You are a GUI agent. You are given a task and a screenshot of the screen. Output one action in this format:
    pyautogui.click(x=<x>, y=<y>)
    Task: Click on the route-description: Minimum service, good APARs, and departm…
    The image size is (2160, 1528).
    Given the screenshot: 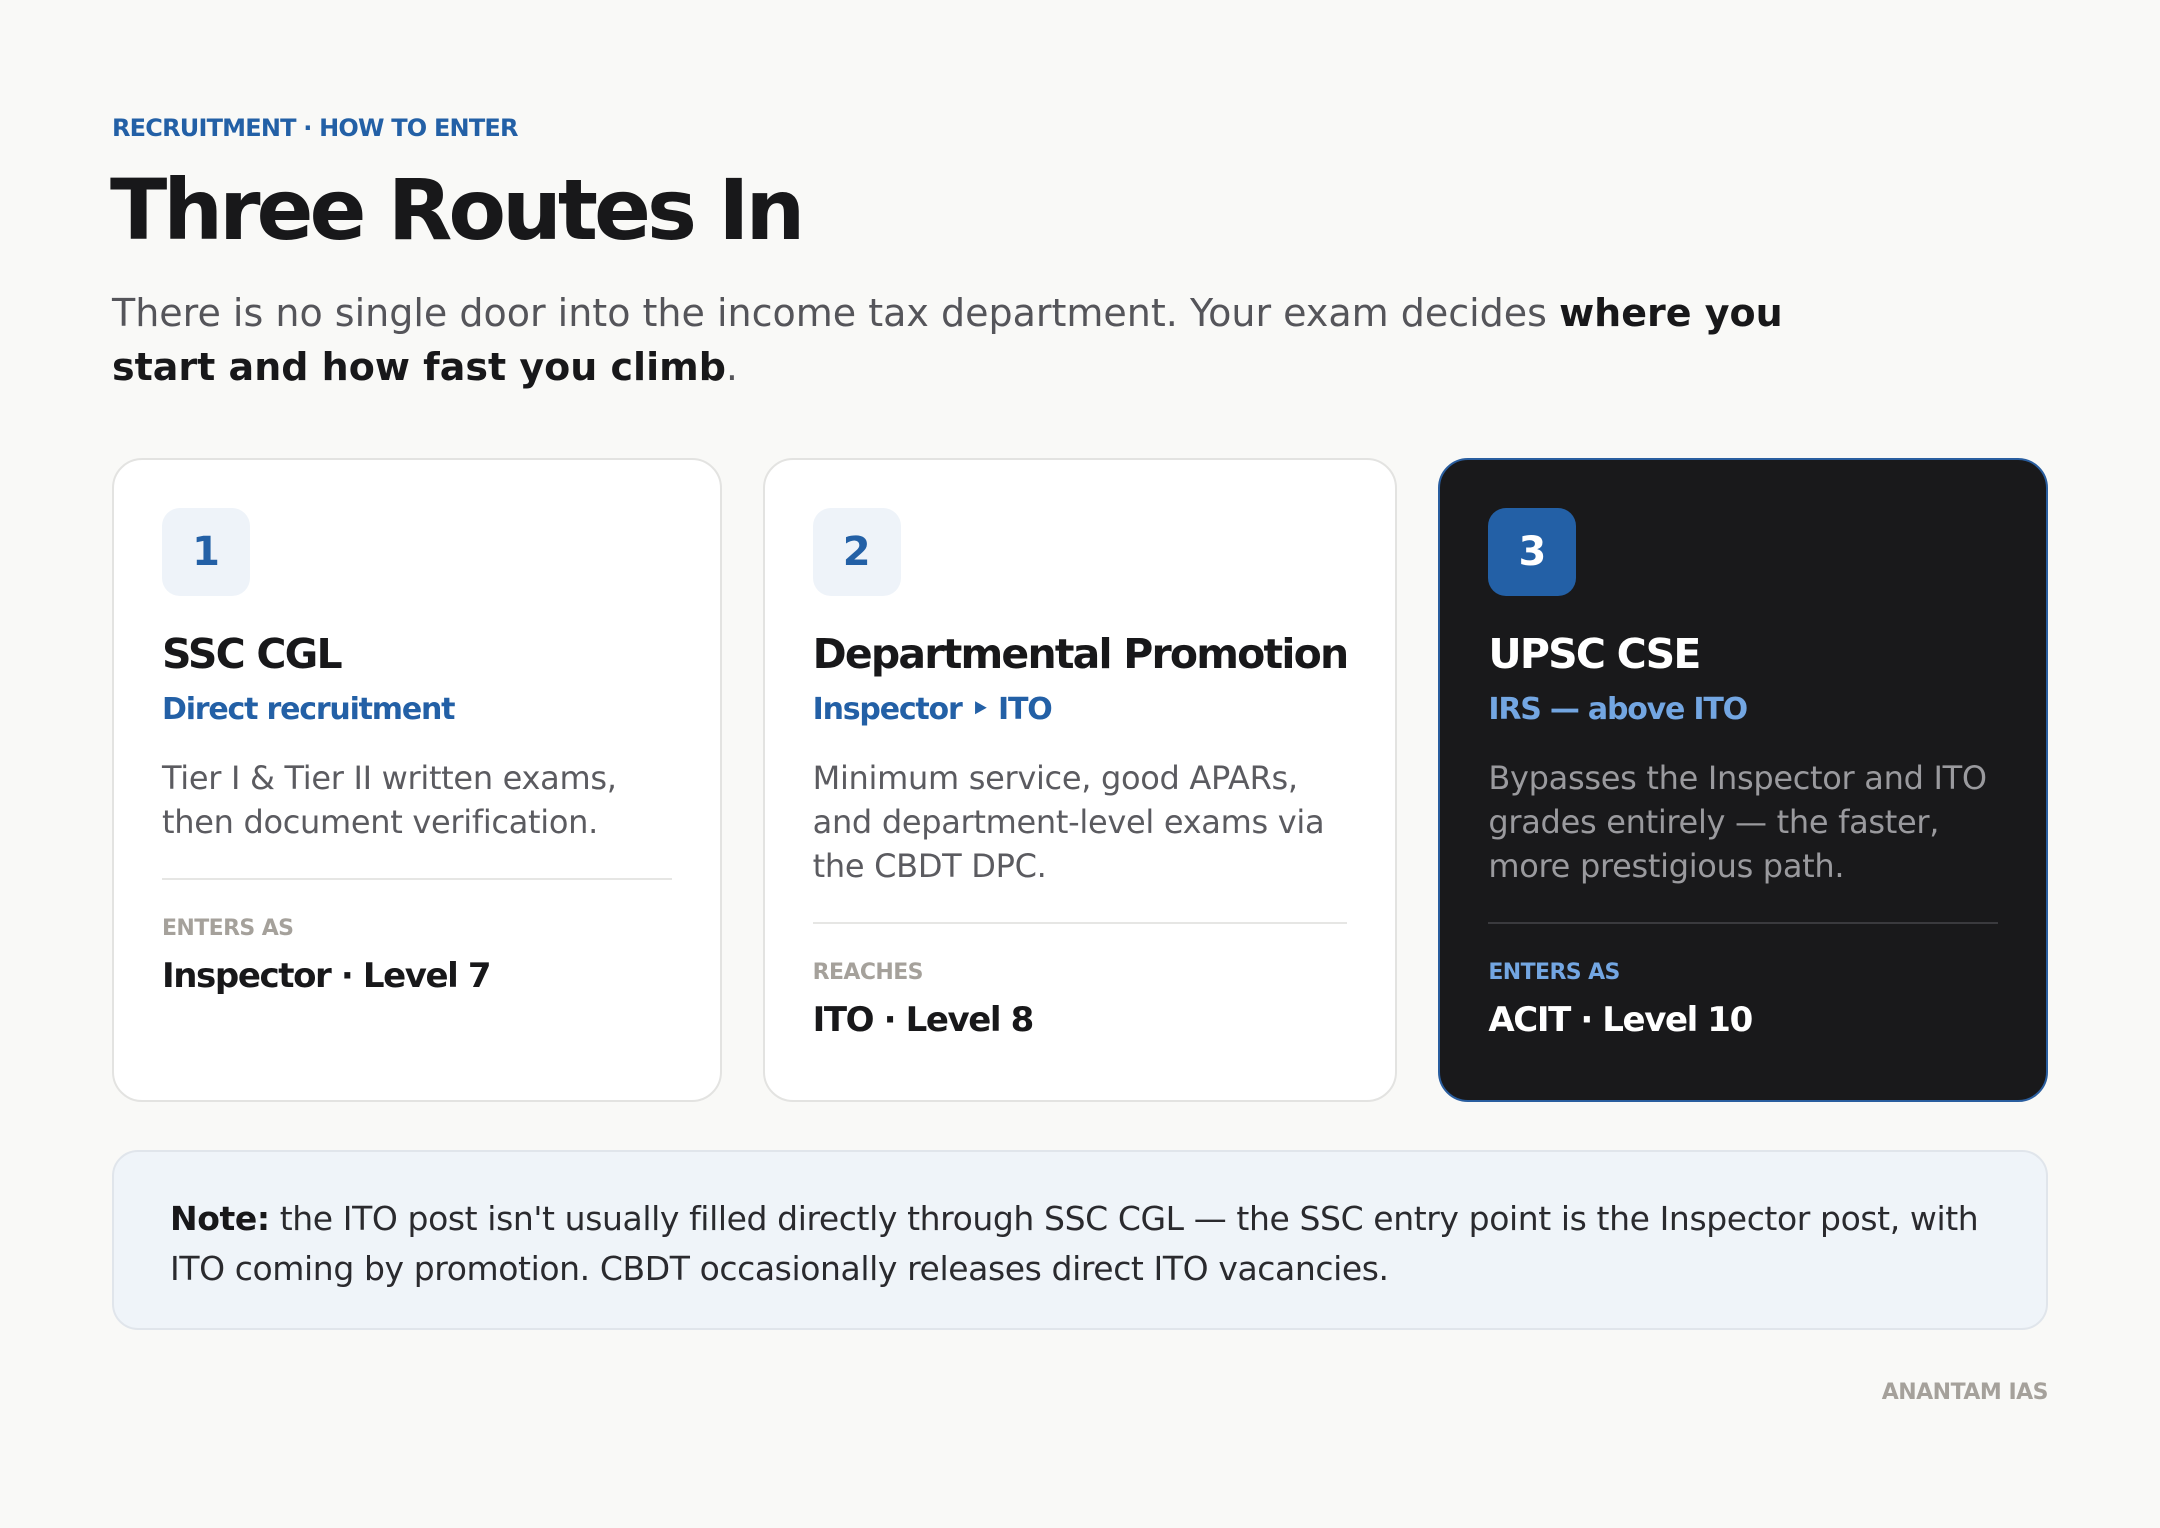 What is the action you would take?
    pyautogui.click(x=1068, y=822)
    